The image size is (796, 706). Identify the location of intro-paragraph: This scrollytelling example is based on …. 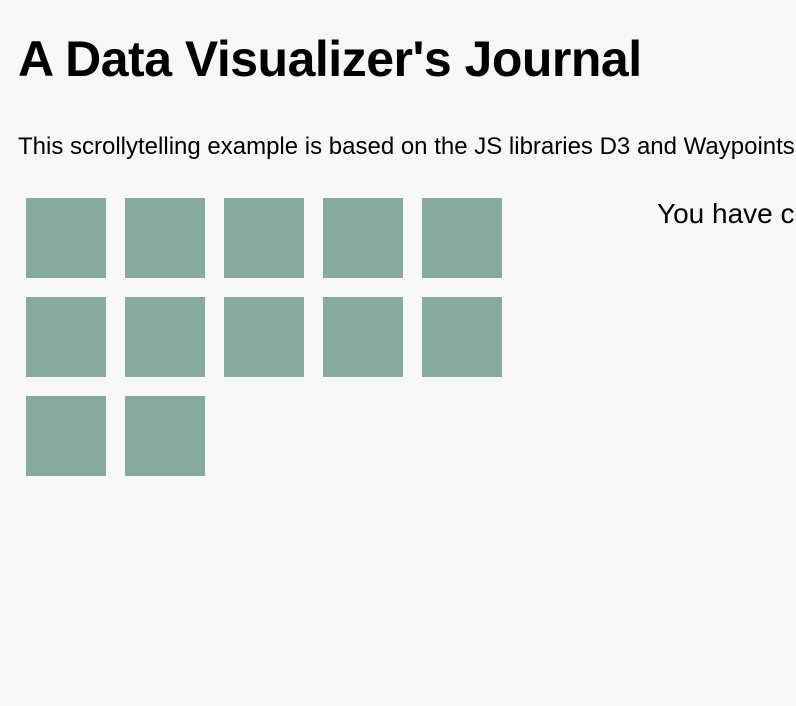
(407, 146).